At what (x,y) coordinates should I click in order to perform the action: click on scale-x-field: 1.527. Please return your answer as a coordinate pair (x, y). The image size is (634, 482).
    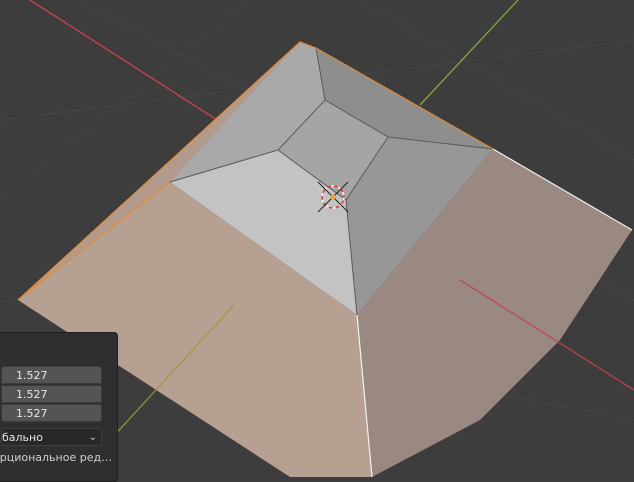
    Looking at the image, I should click on (51, 375).